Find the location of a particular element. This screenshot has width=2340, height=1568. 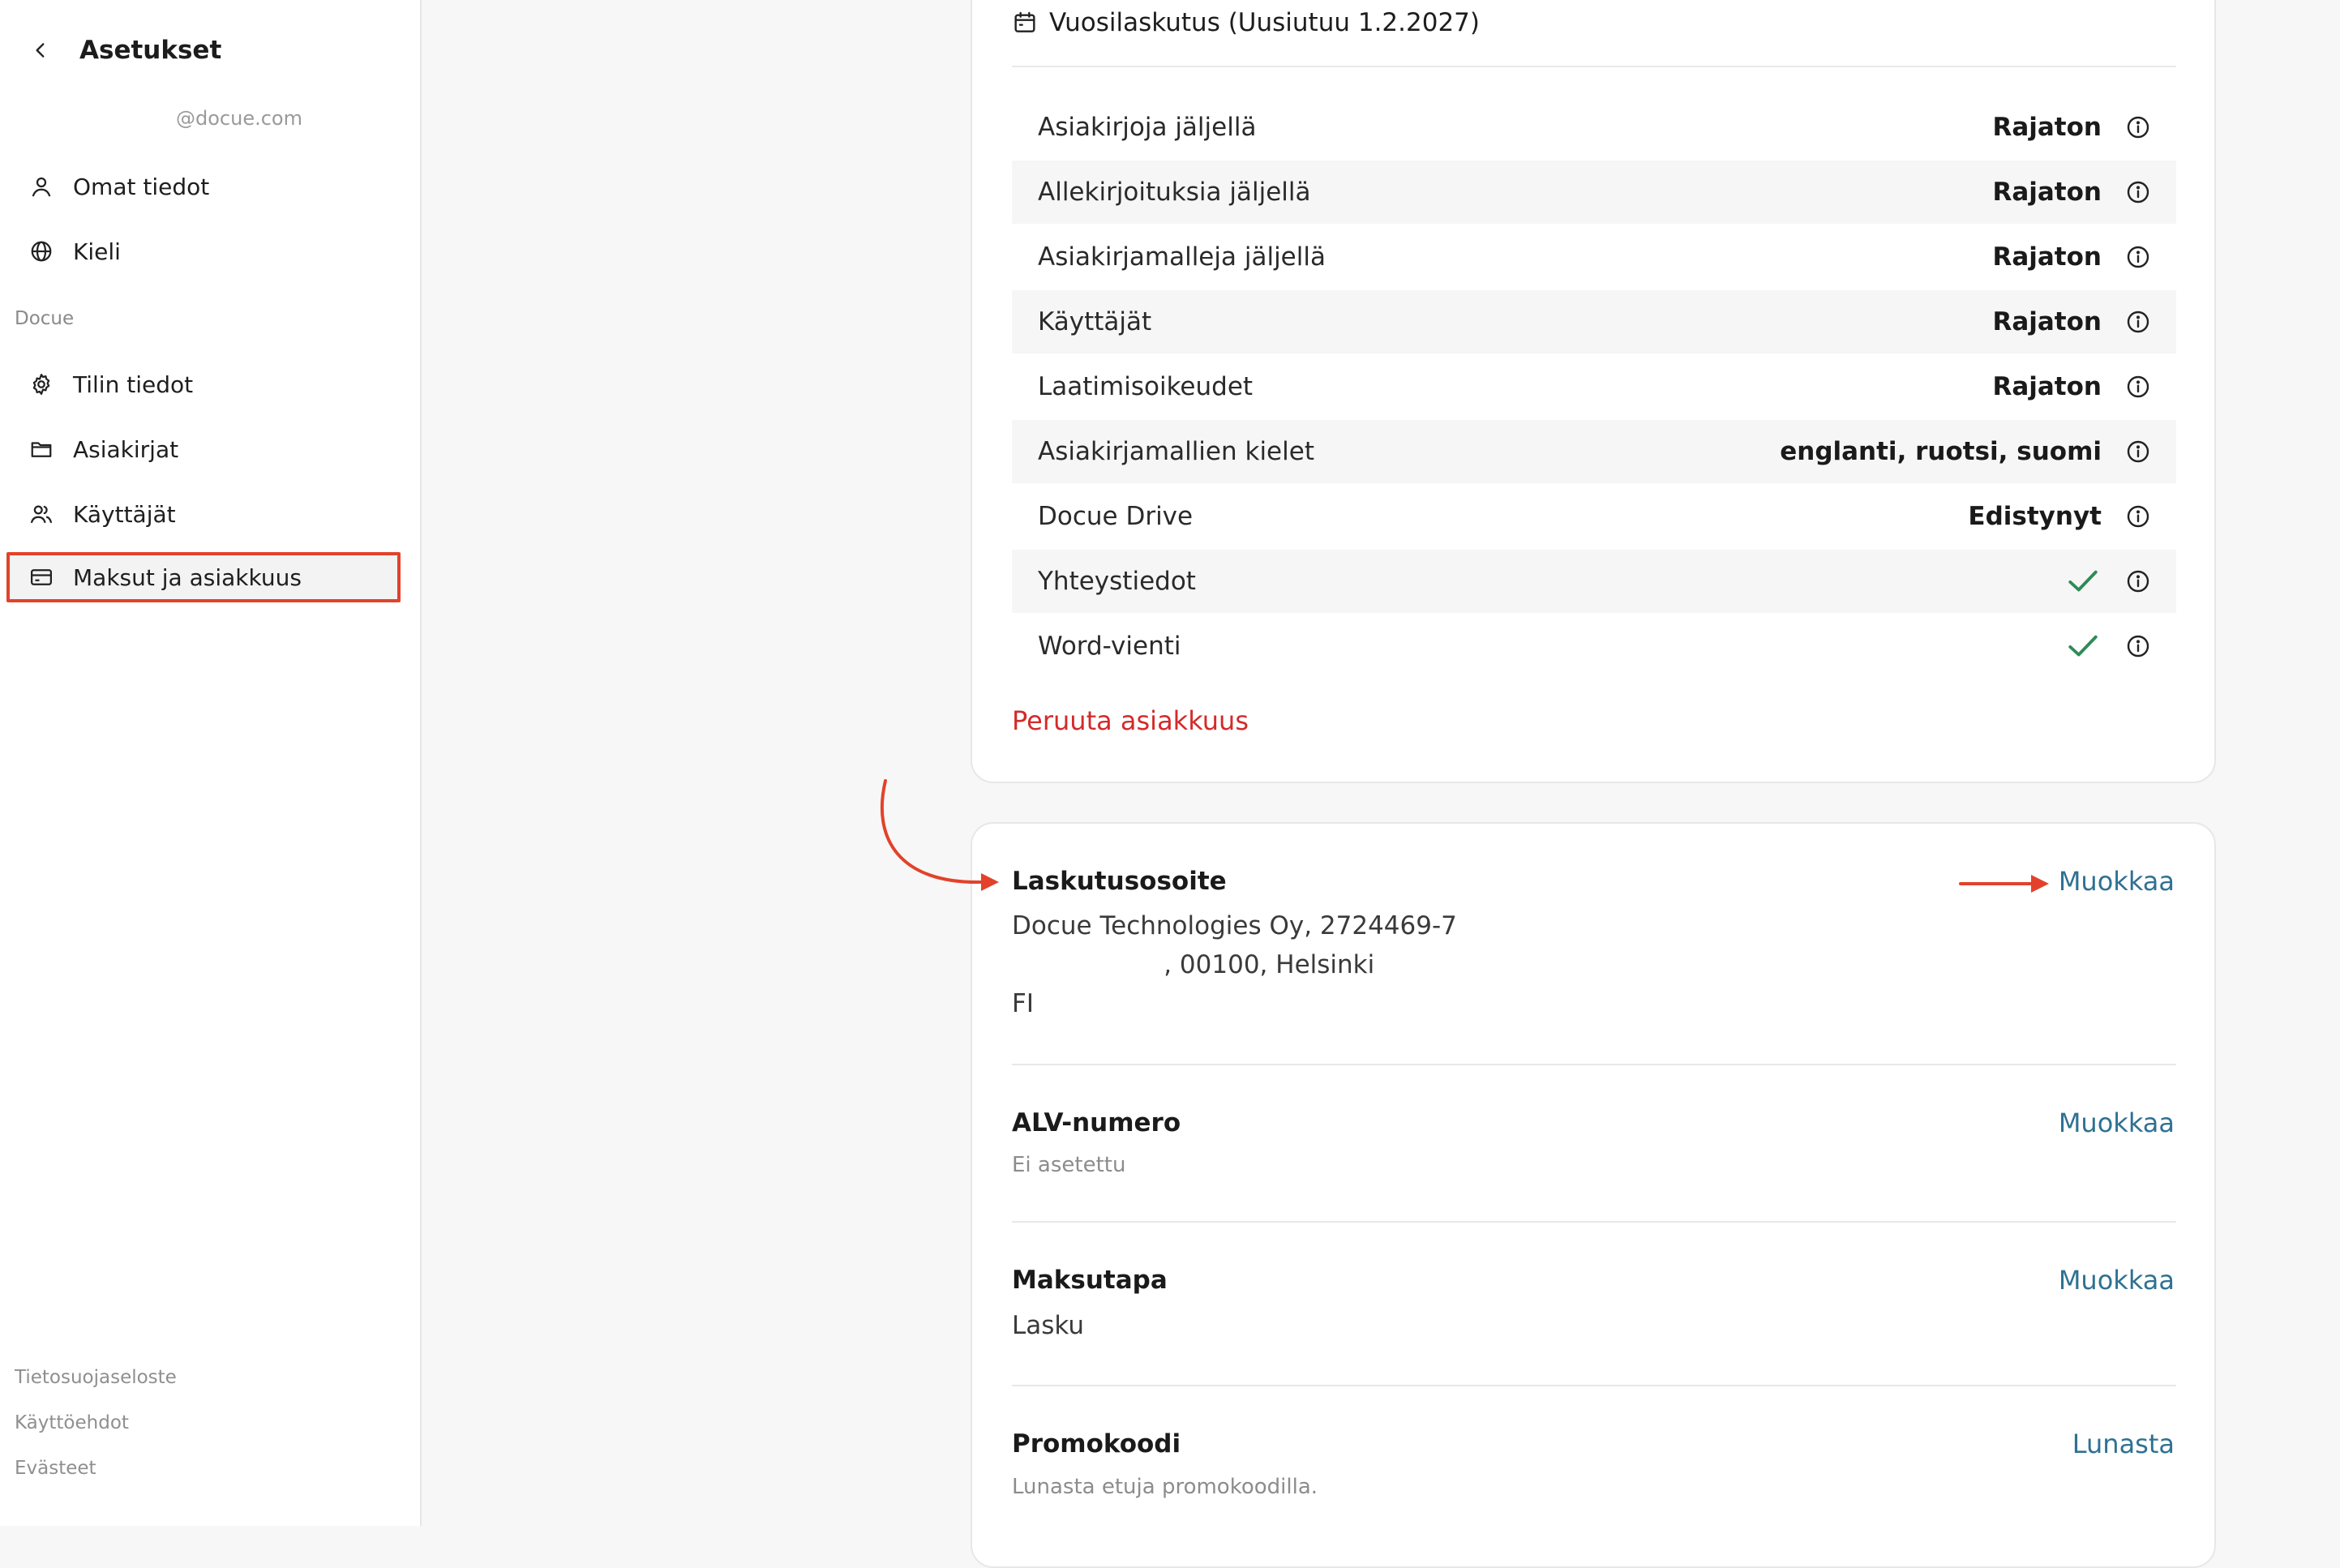

billing-address-country: FI is located at coordinates (1023, 1003).